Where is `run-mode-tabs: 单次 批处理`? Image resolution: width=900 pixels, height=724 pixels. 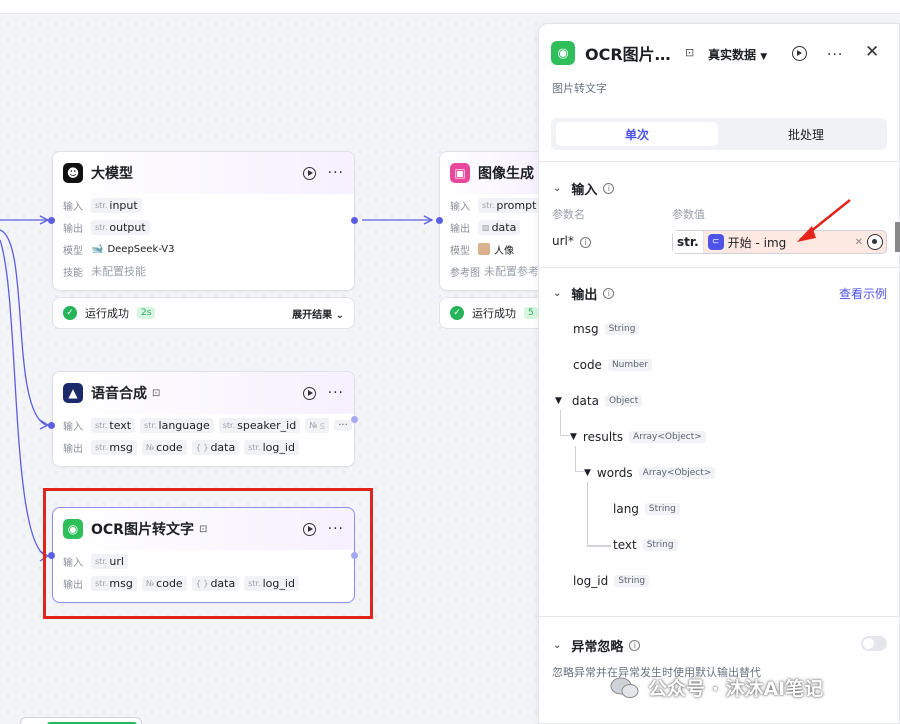
run-mode-tabs: 单次 批处理 is located at coordinates (719, 134).